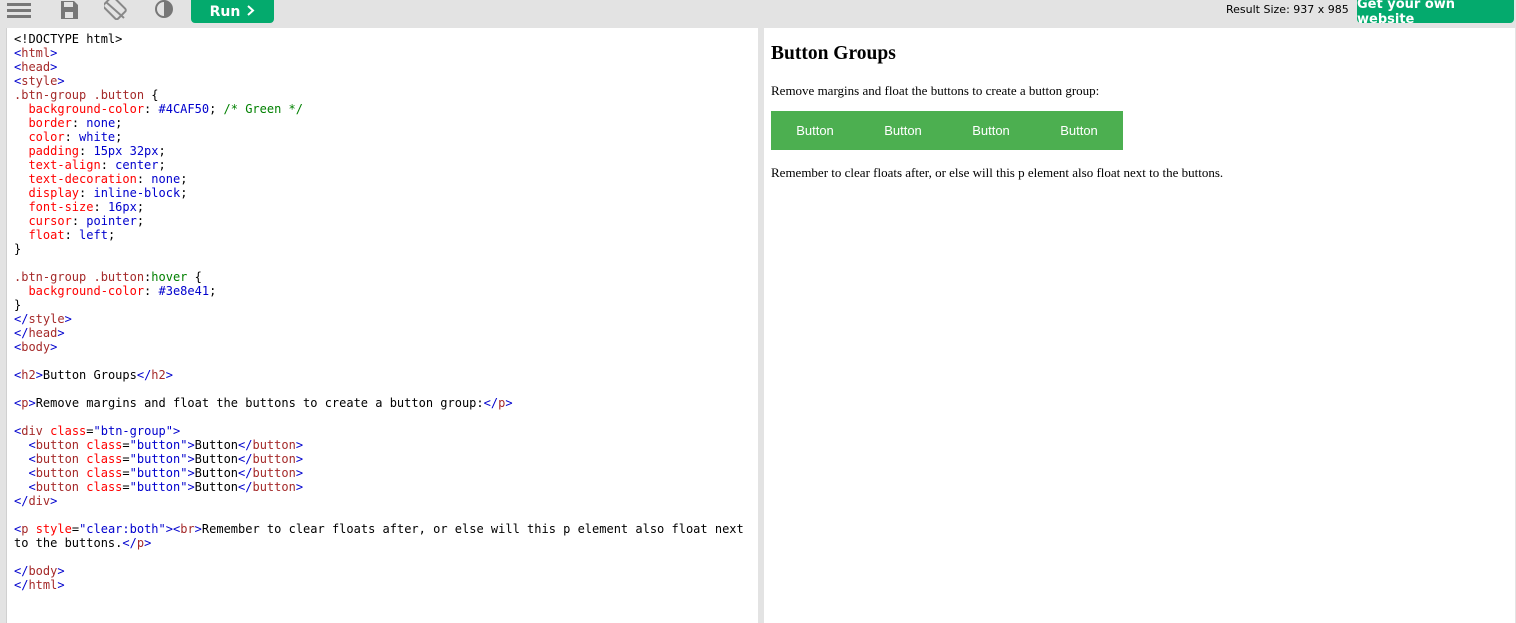 Image resolution: width=1516 pixels, height=623 pixels. What do you see at coordinates (815, 130) in the screenshot?
I see `group-button-1: Button` at bounding box center [815, 130].